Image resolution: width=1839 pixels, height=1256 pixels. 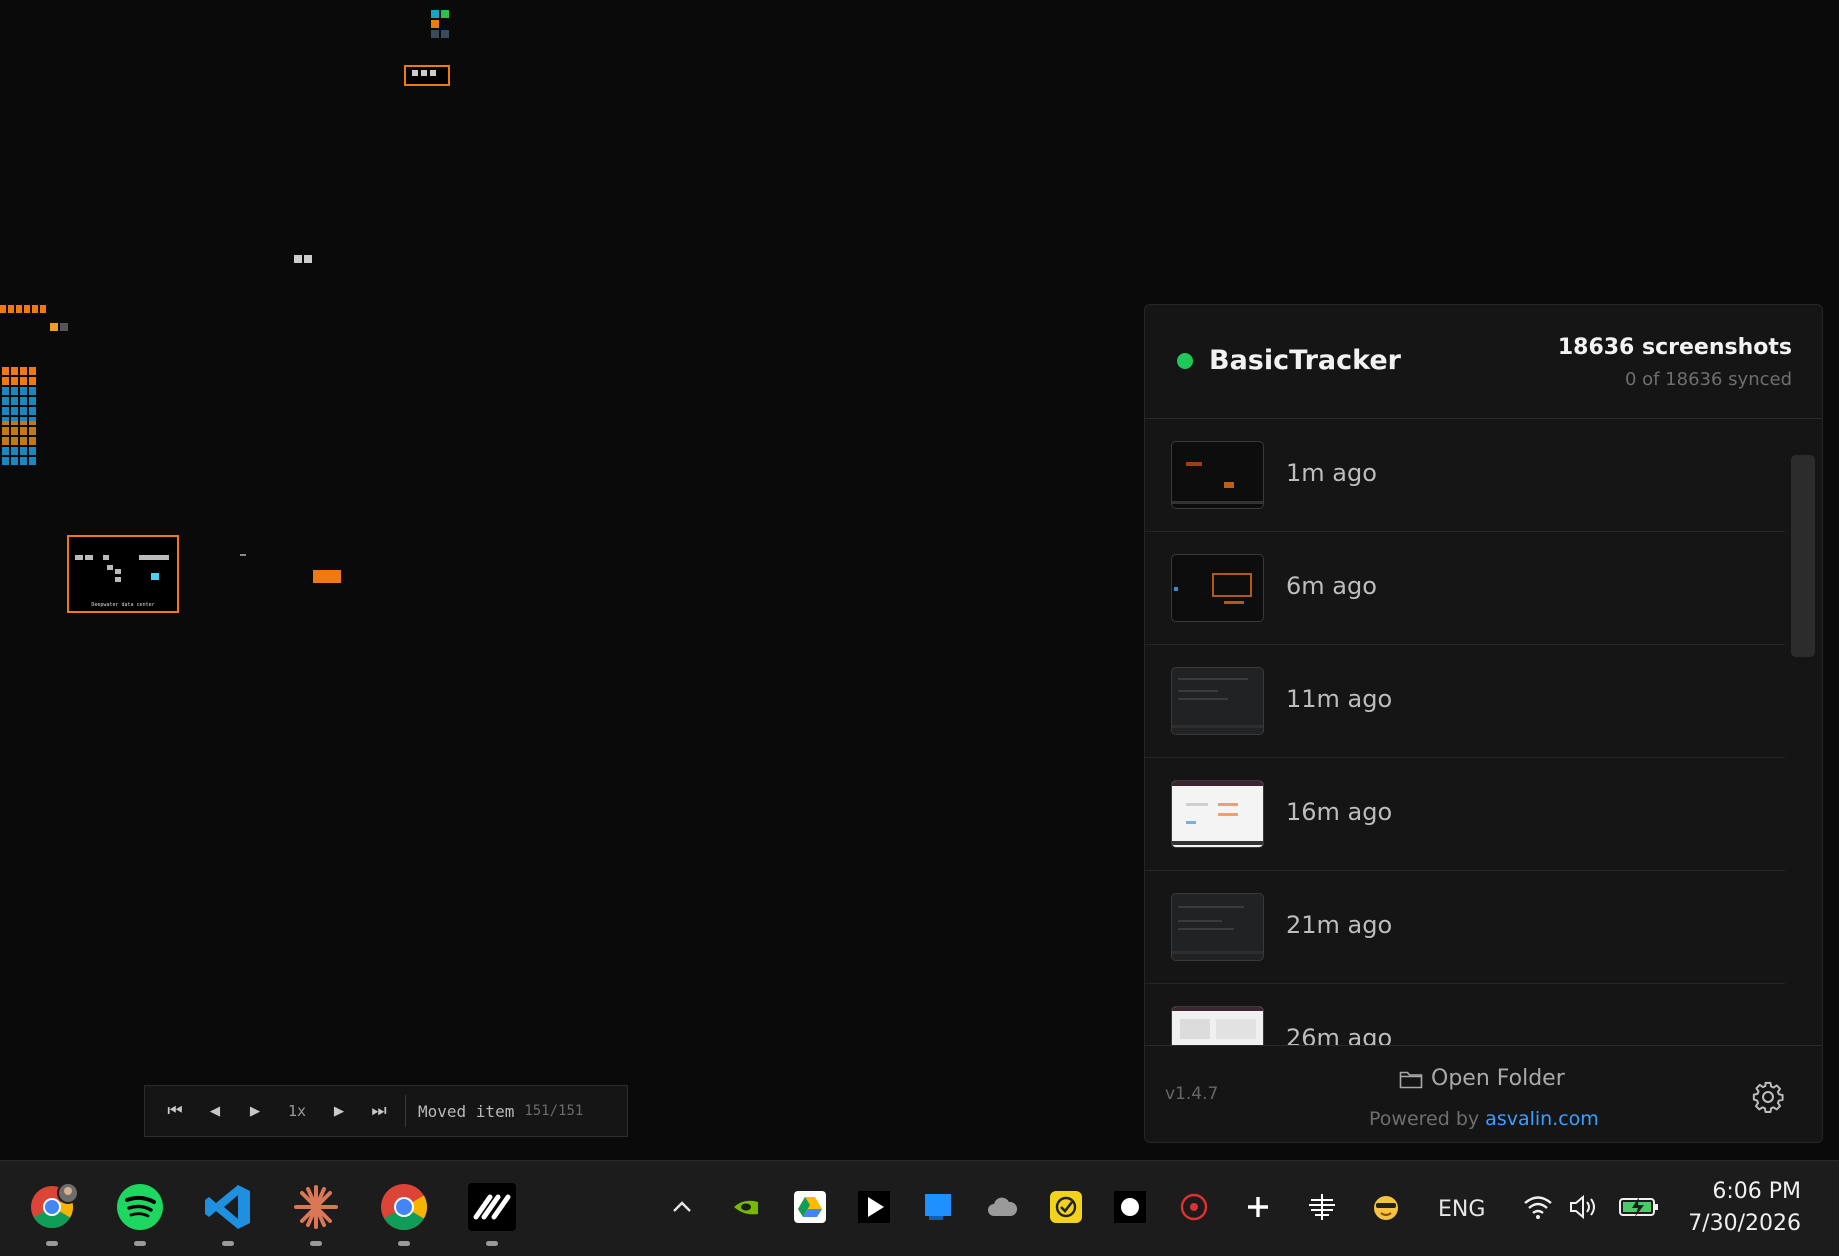 I want to click on vscode-icon, so click(x=228, y=1207).